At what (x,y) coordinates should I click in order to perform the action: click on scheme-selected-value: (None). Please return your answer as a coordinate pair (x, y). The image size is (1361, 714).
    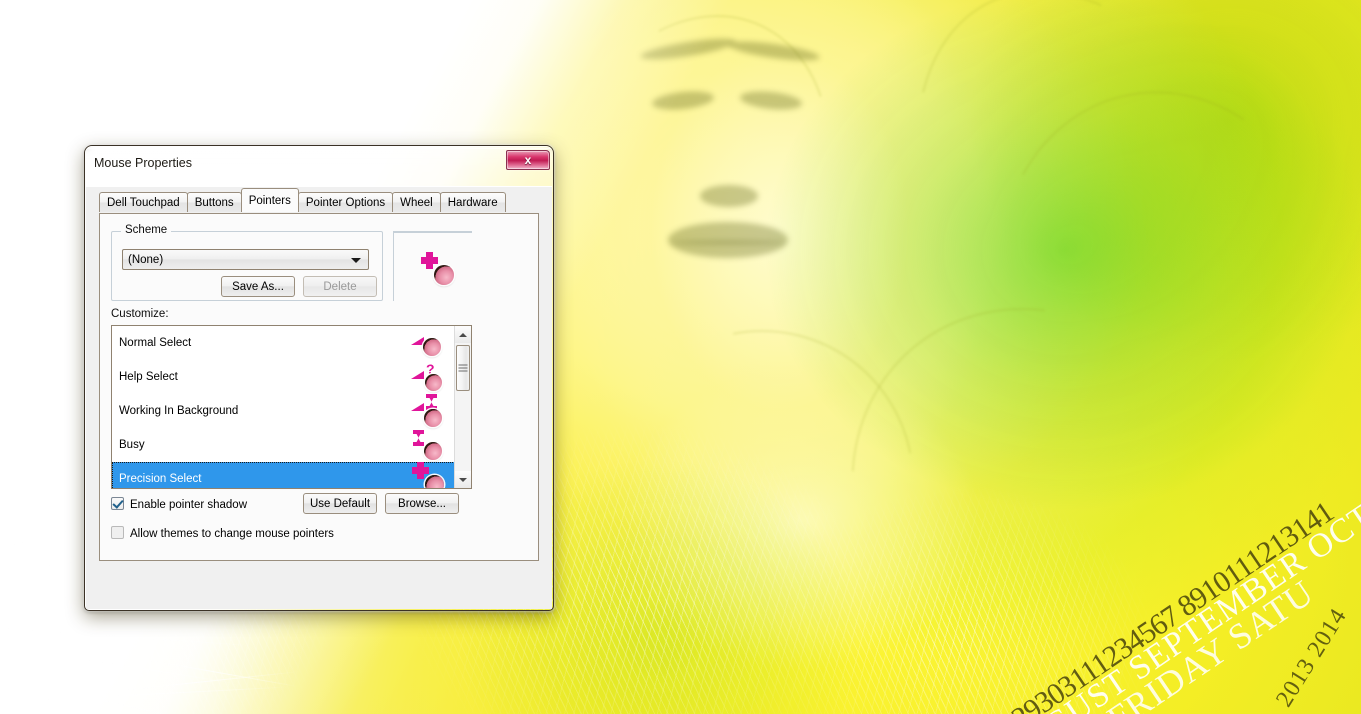
    Looking at the image, I should click on (146, 260).